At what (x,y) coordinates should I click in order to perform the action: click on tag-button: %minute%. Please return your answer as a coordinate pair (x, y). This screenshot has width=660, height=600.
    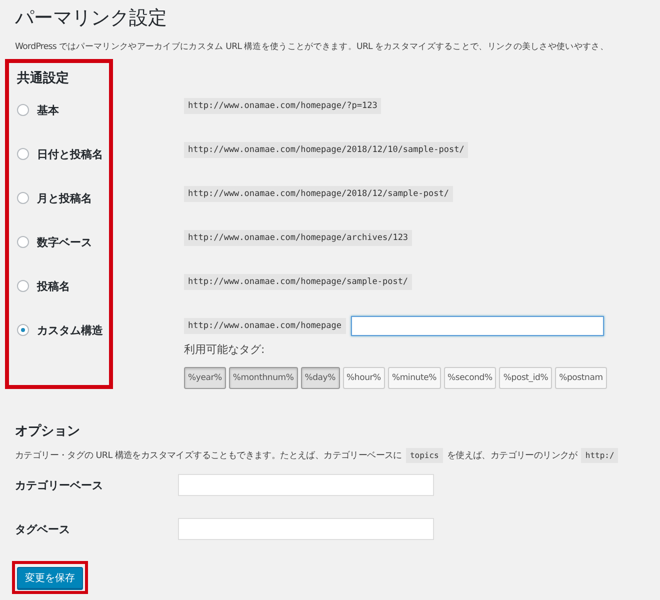
    Looking at the image, I should click on (414, 378).